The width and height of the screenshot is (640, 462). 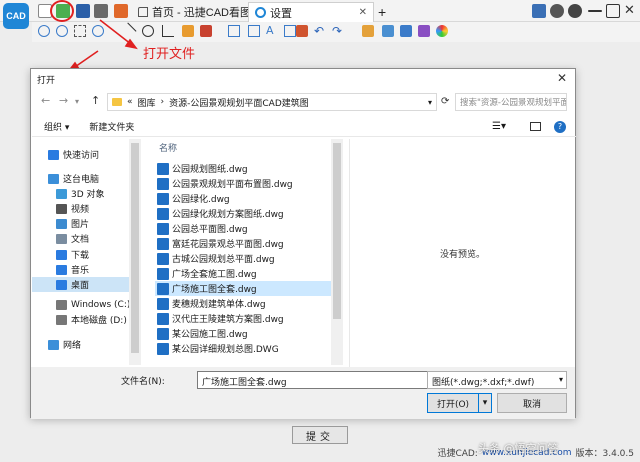 What do you see at coordinates (61, 319) in the screenshot?
I see `drive-icon` at bounding box center [61, 319].